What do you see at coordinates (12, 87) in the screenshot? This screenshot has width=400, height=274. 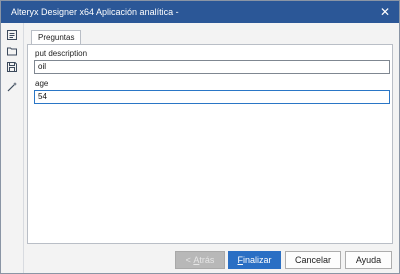 I see `magic-wand-icon` at bounding box center [12, 87].